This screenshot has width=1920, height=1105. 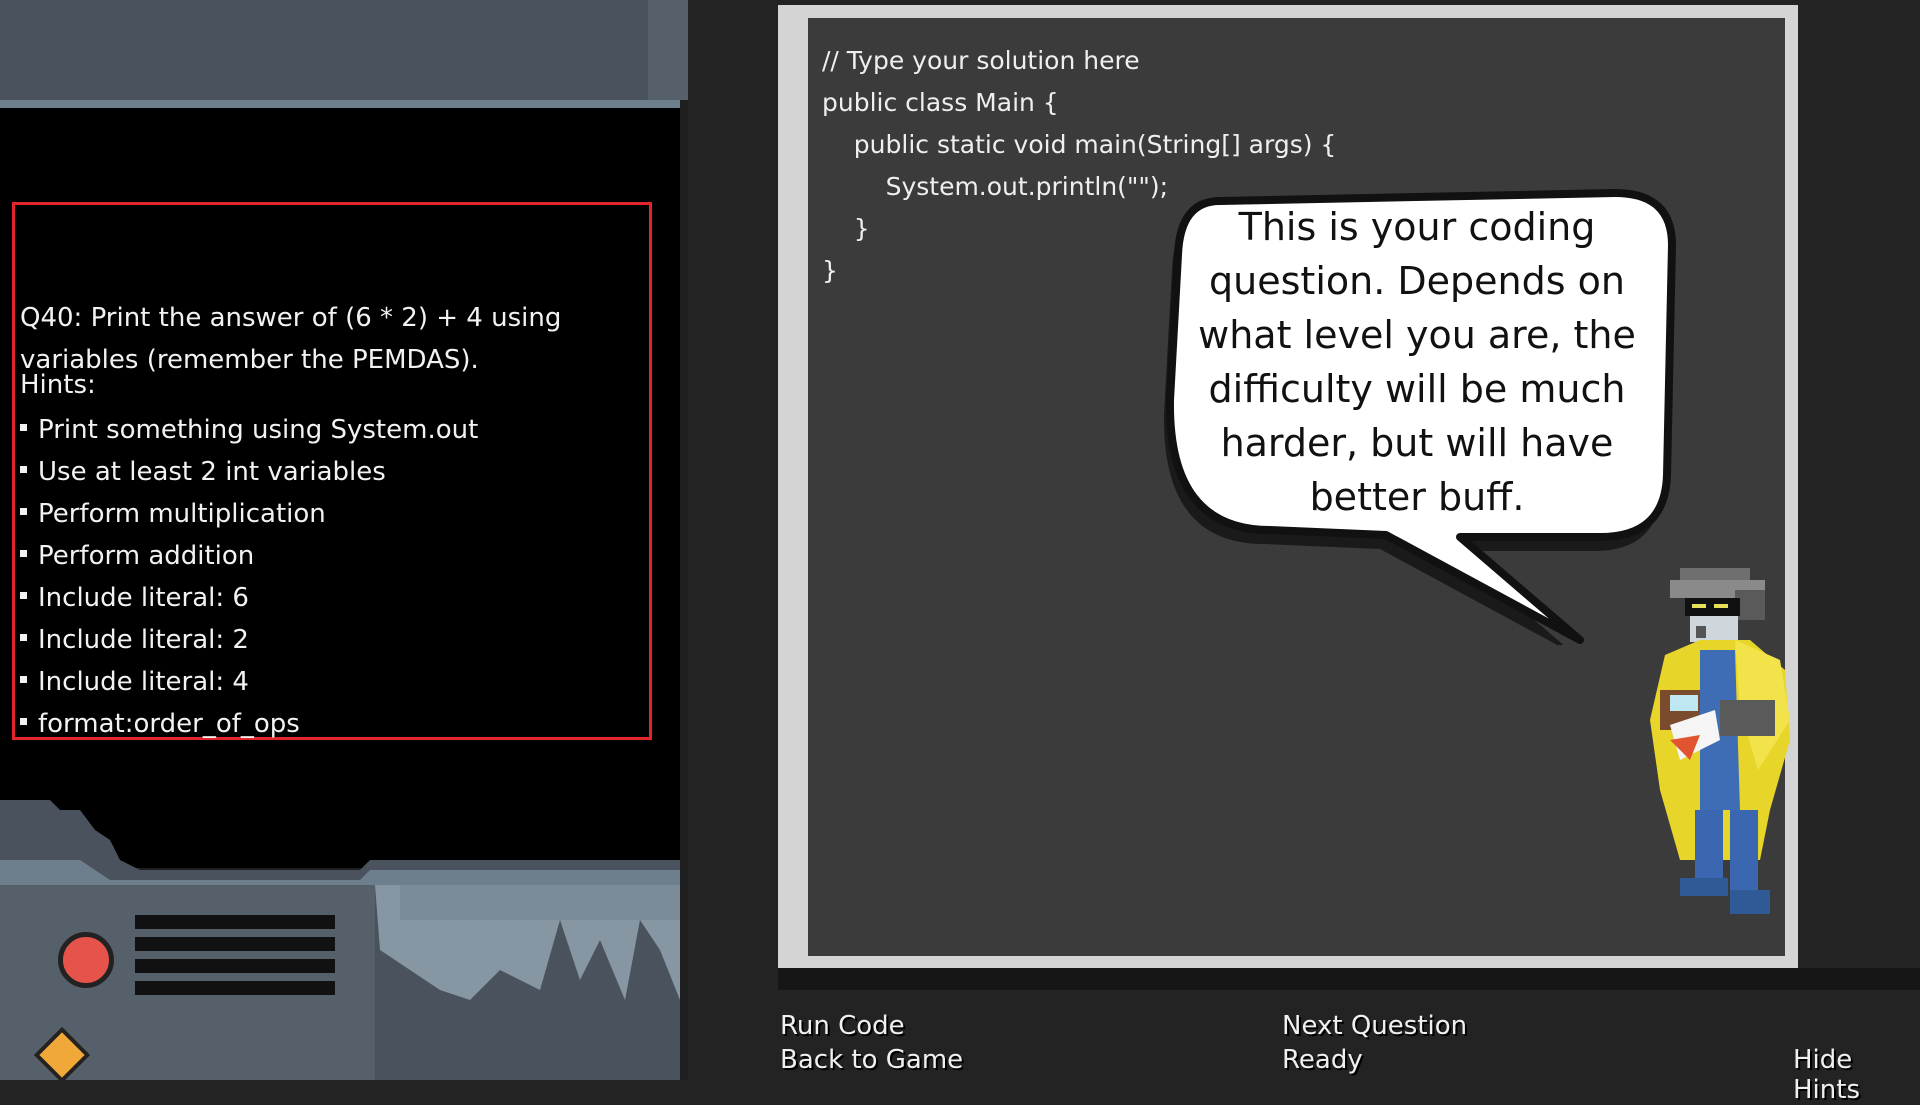 I want to click on back-to-game-button: Back to Game, so click(x=871, y=1060).